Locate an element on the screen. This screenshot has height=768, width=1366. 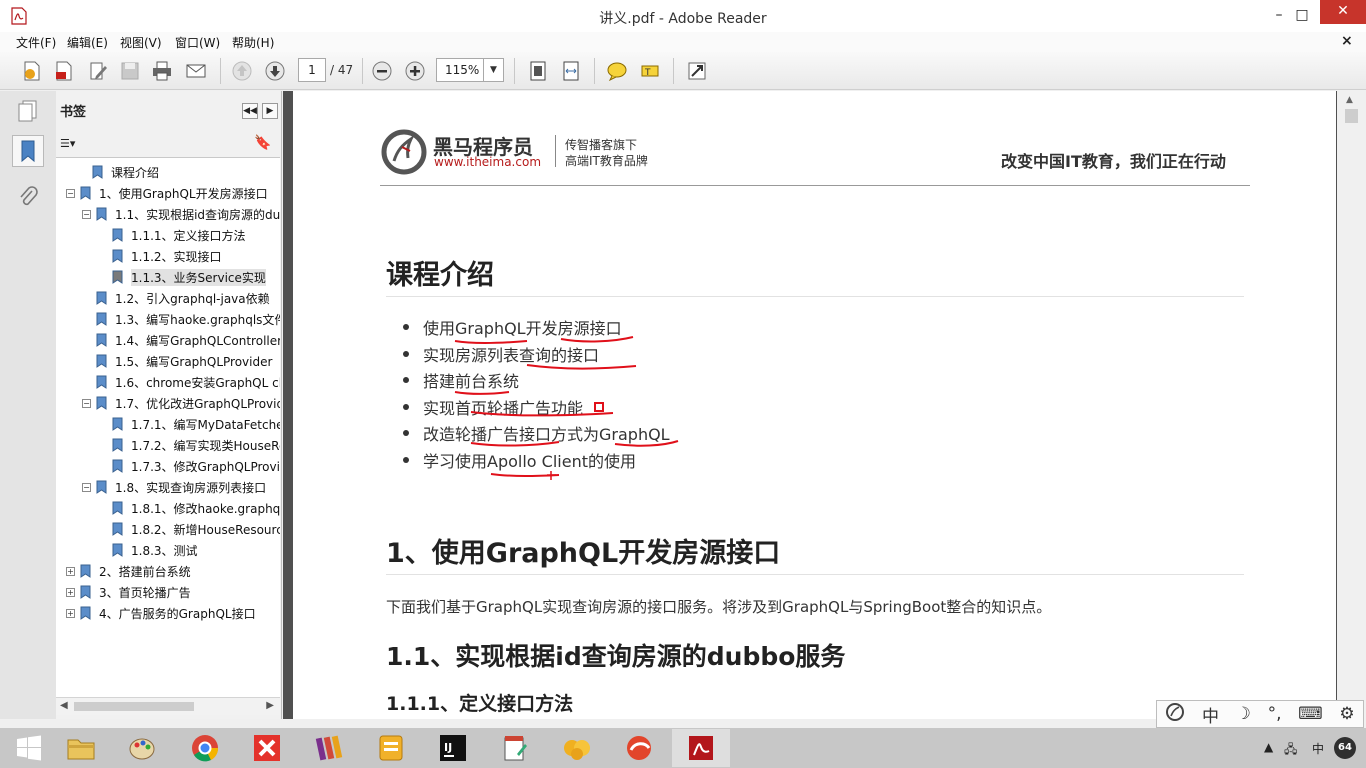
bookmark-item: 1.7.2、编写实现类HouseResources is located at coordinates (189, 445).